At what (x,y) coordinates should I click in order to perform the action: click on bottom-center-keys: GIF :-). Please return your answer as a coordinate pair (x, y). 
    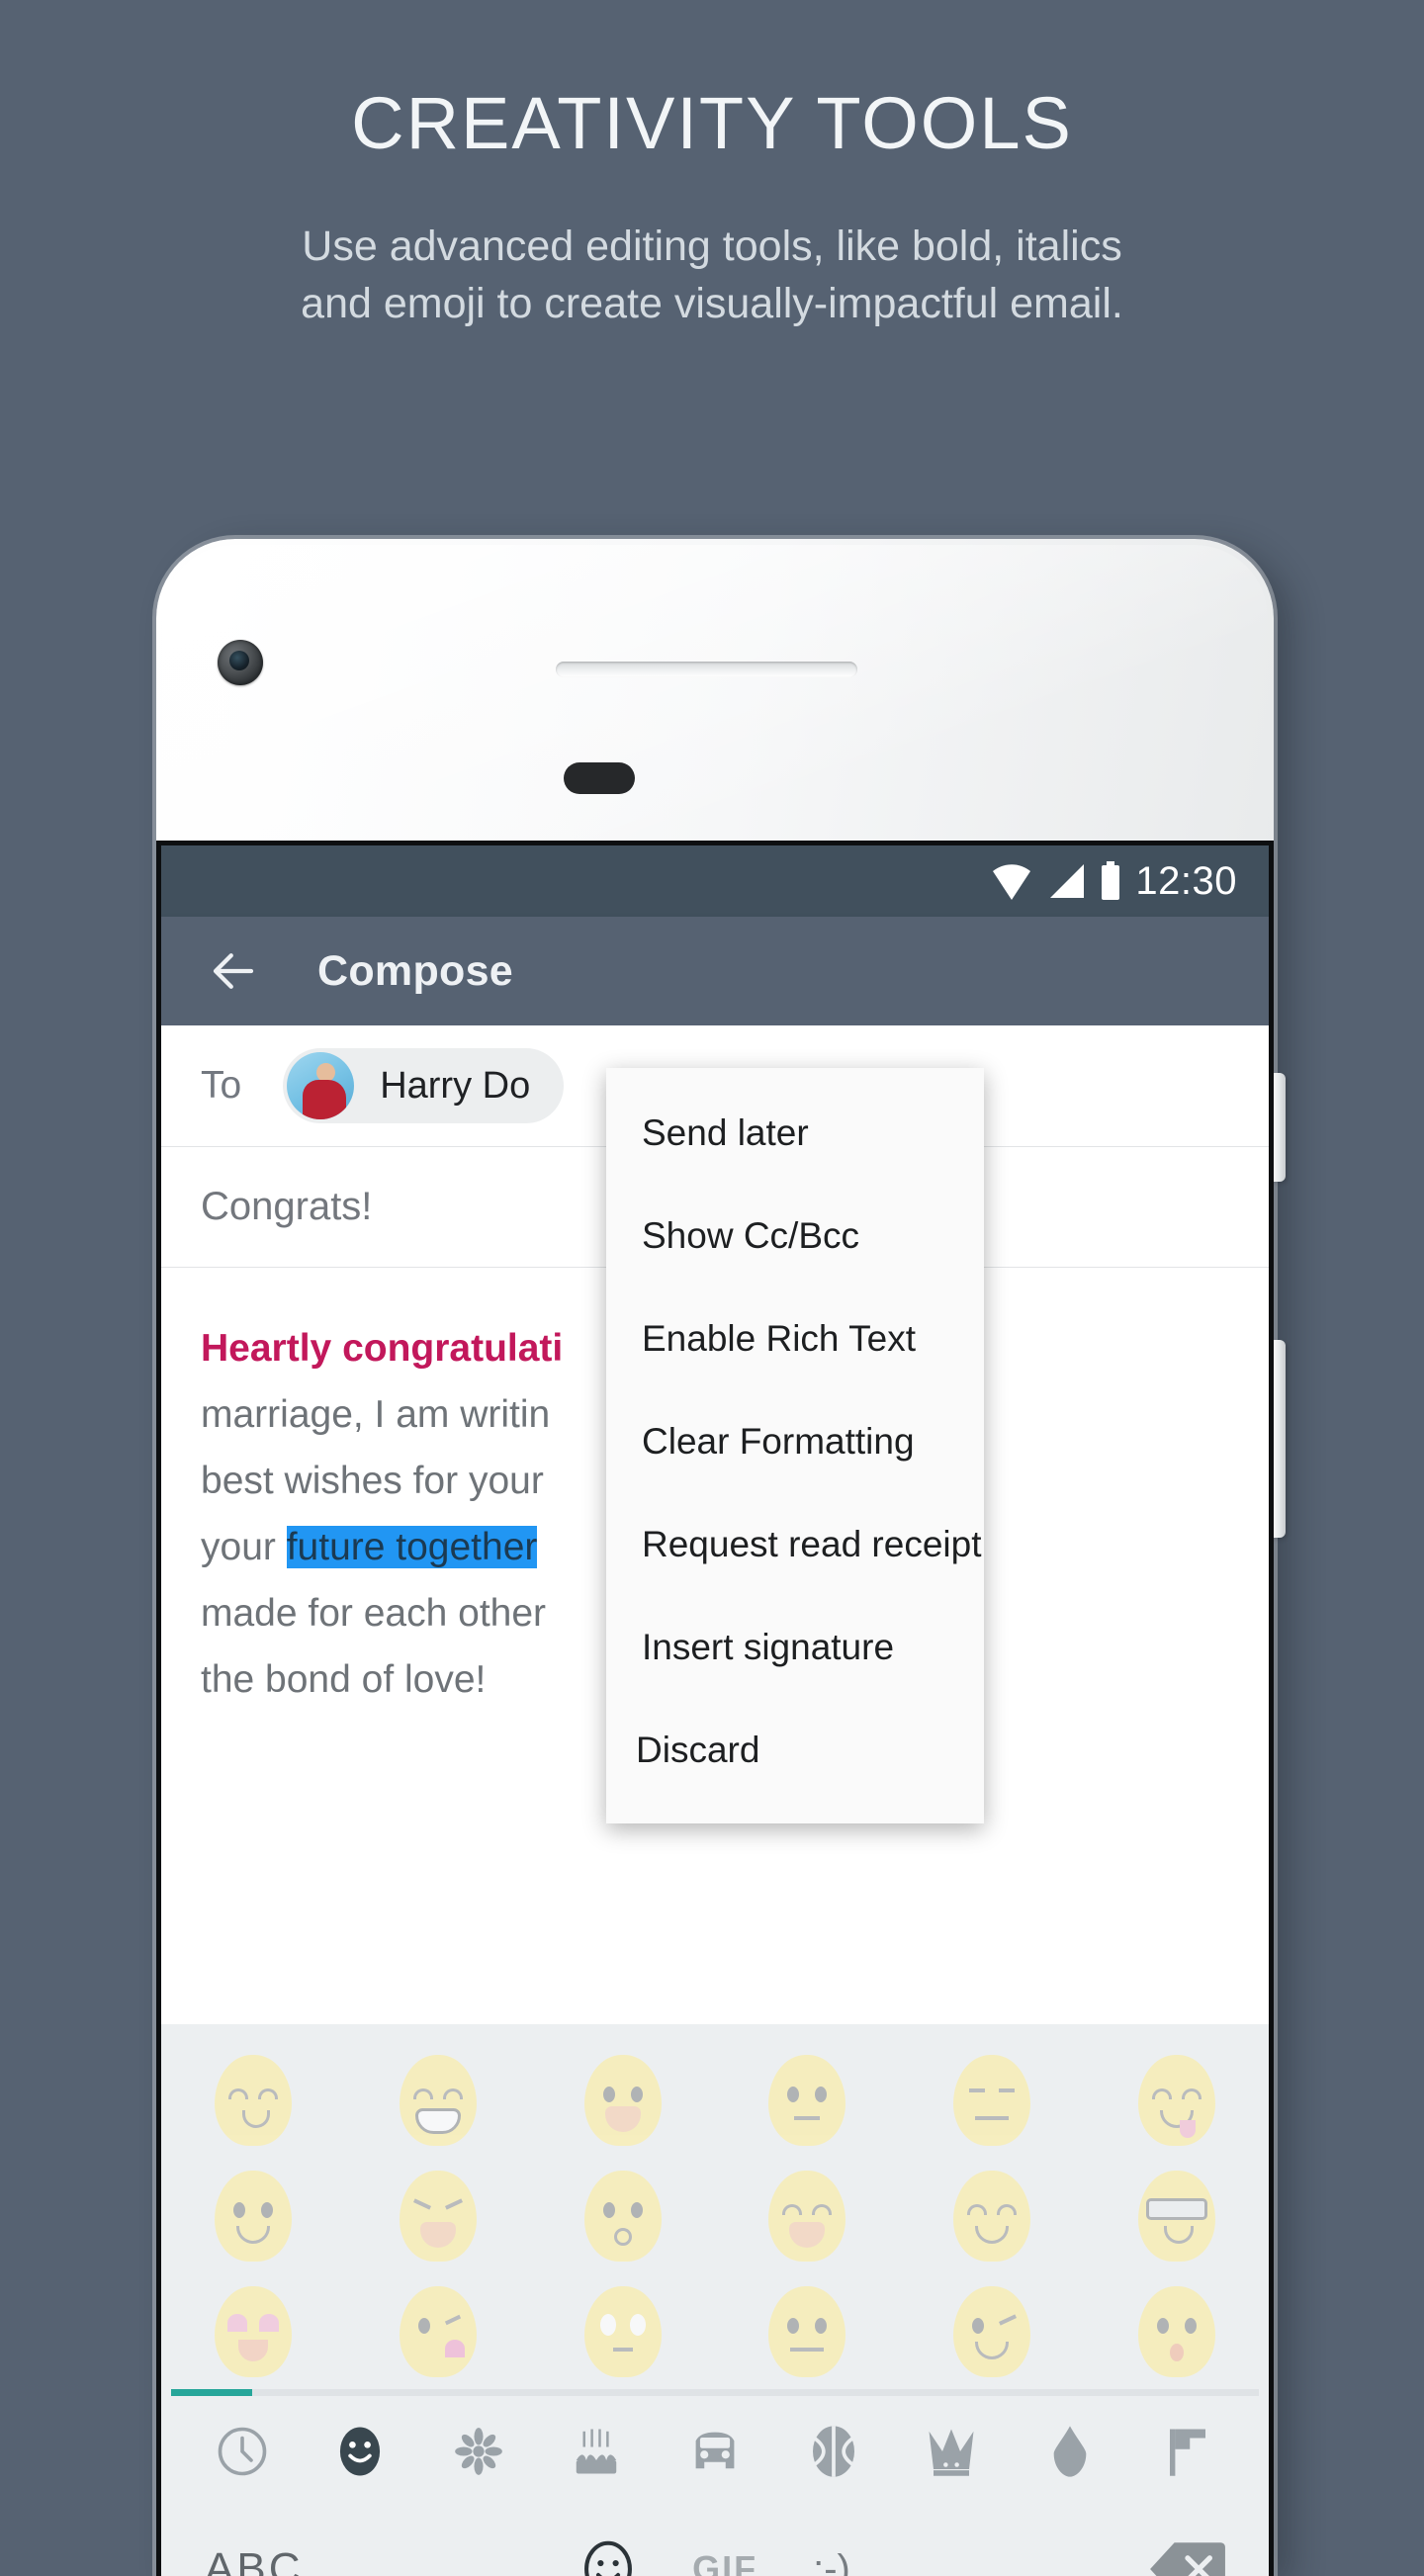
    Looking at the image, I should click on (715, 2557).